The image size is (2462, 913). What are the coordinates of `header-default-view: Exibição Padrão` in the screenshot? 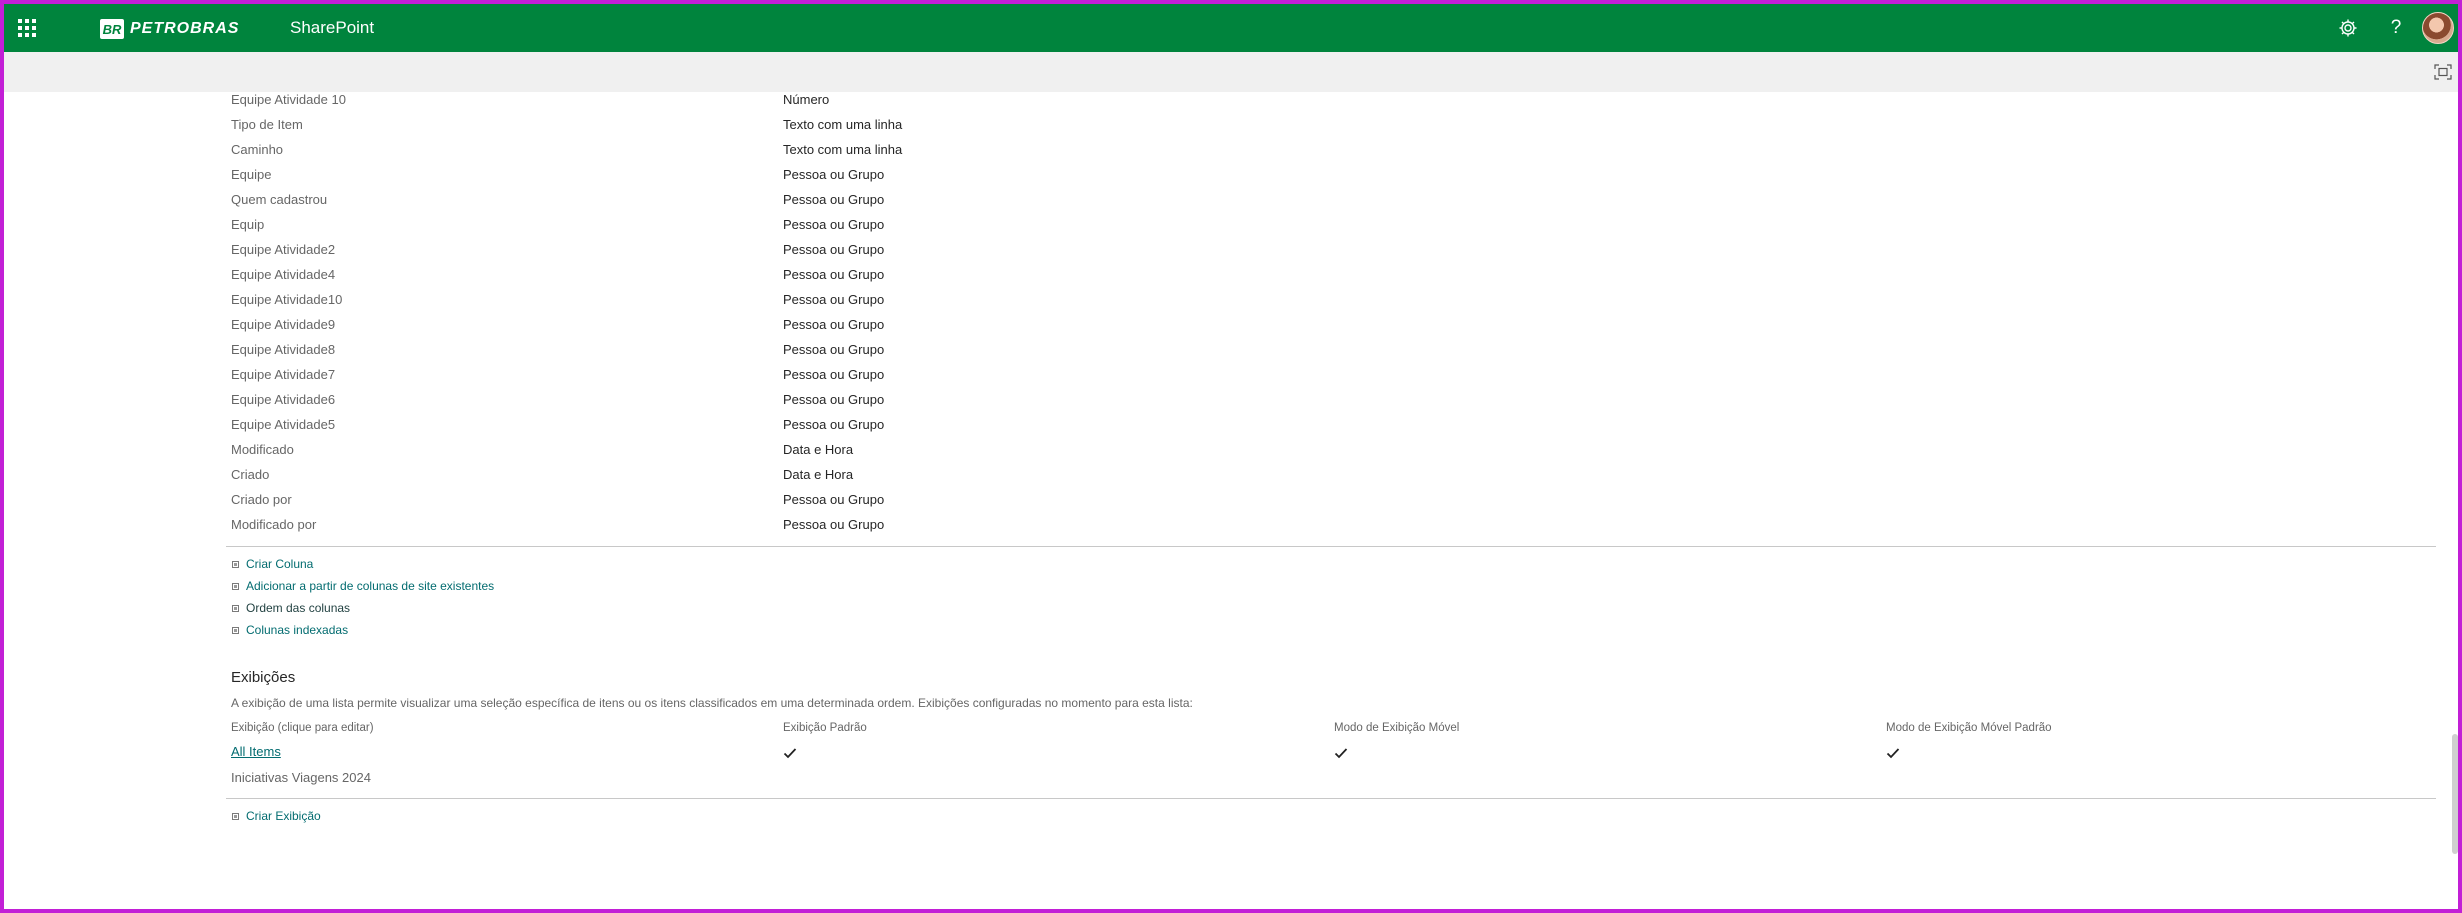 It's located at (825, 728).